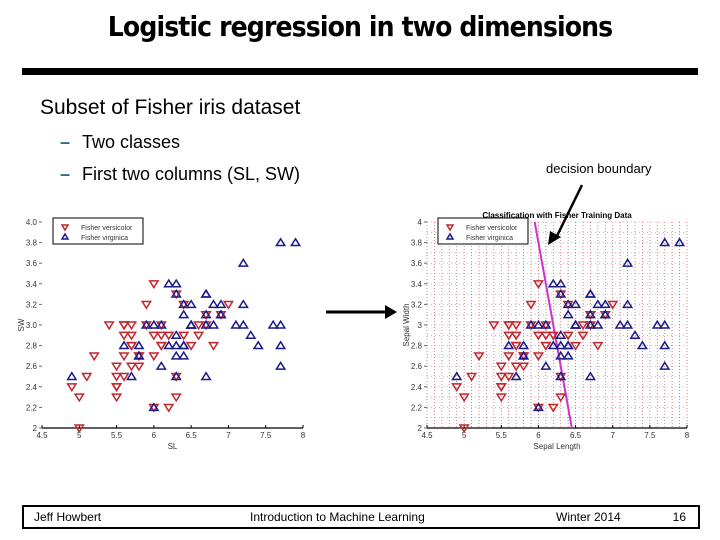 The image size is (720, 540). What do you see at coordinates (588, 517) in the screenshot?
I see `footer-term: Winter 2014` at bounding box center [588, 517].